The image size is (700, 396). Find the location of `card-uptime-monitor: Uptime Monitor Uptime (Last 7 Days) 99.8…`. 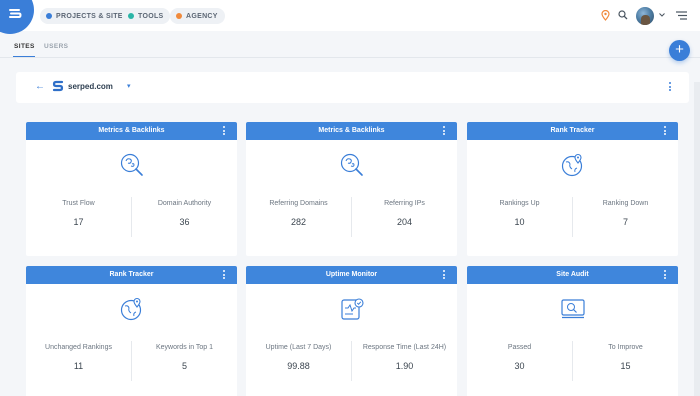

card-uptime-monitor: Uptime Monitor Uptime (Last 7 Days) 99.8… is located at coordinates (351, 331).